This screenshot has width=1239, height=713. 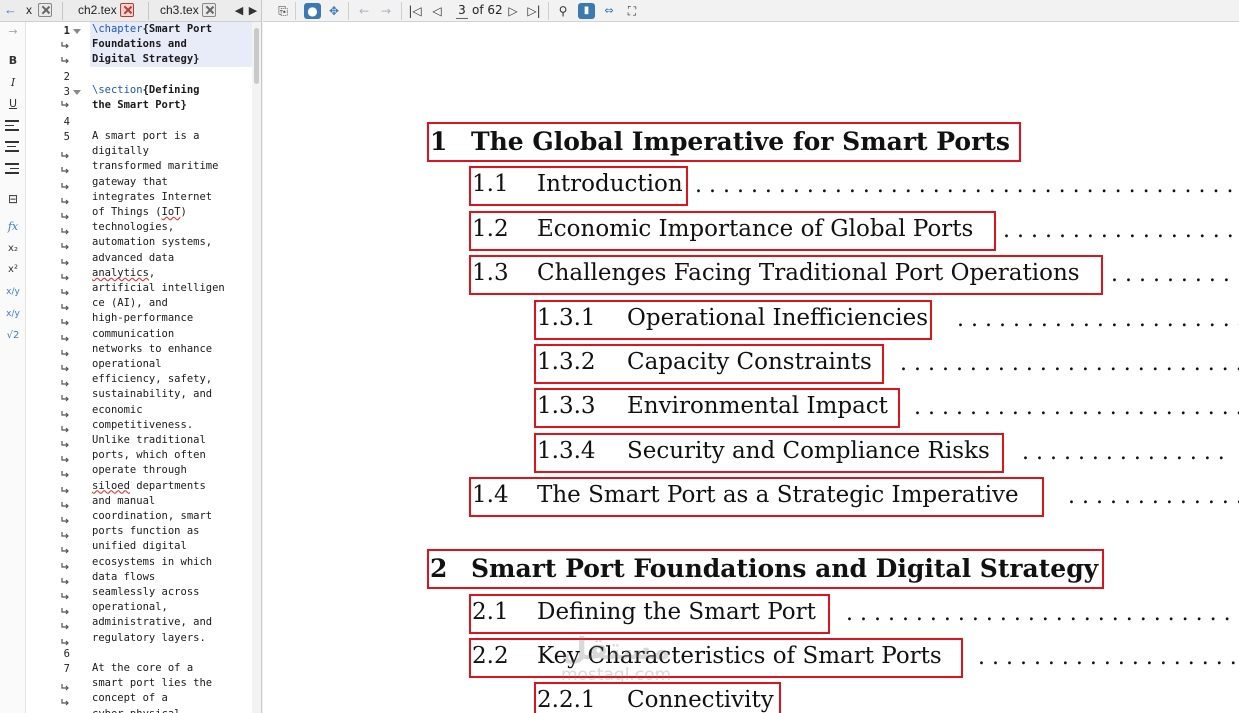 What do you see at coordinates (66, 137) in the screenshot?
I see `line-number: 5` at bounding box center [66, 137].